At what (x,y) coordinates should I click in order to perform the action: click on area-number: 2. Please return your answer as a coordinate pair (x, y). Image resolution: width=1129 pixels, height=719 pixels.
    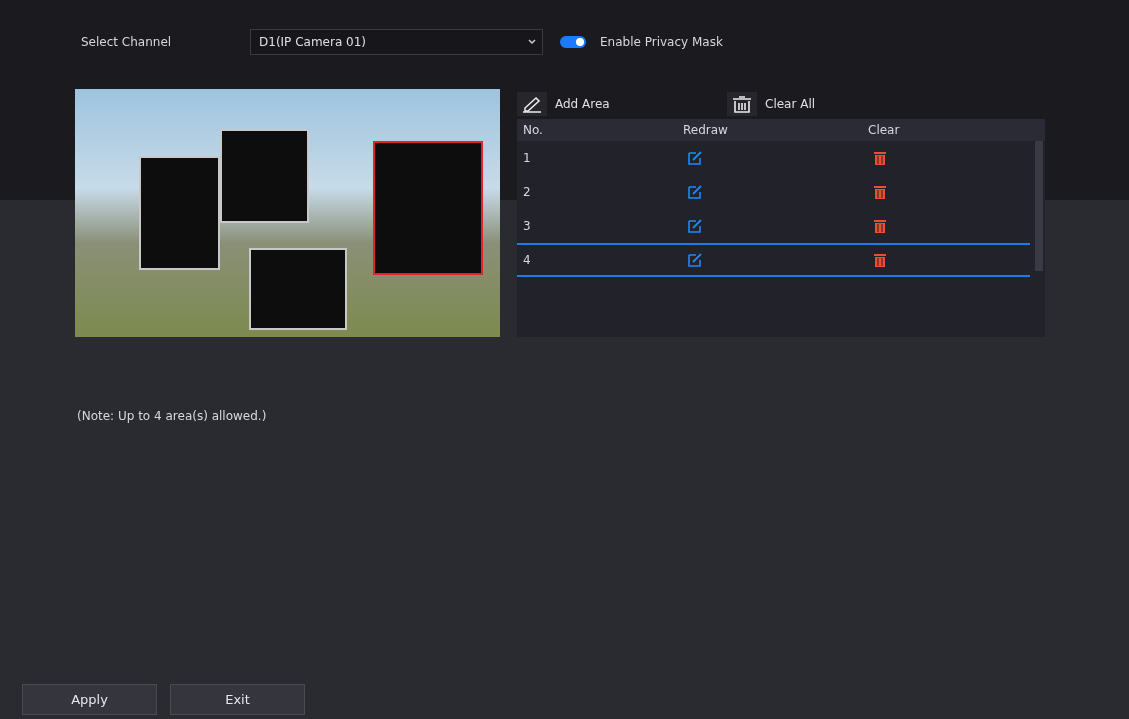
    Looking at the image, I should click on (527, 192).